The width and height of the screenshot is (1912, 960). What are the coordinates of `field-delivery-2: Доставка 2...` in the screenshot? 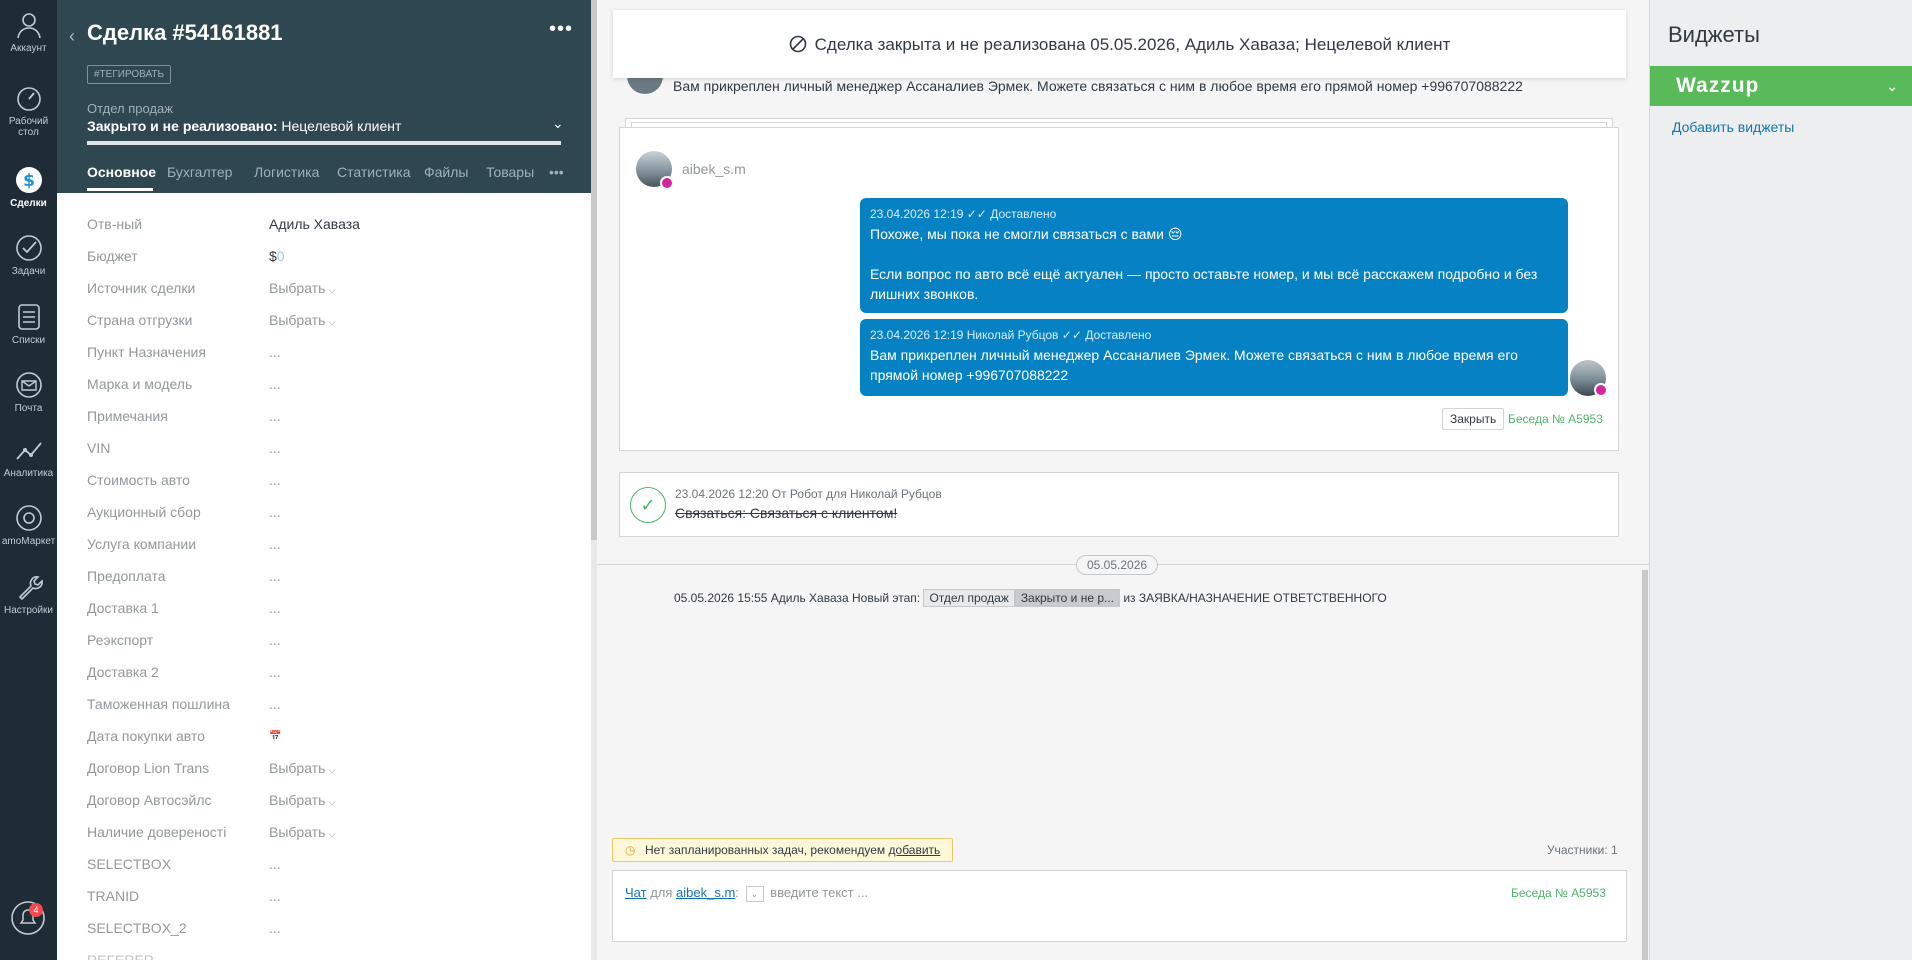 It's located at (327, 674).